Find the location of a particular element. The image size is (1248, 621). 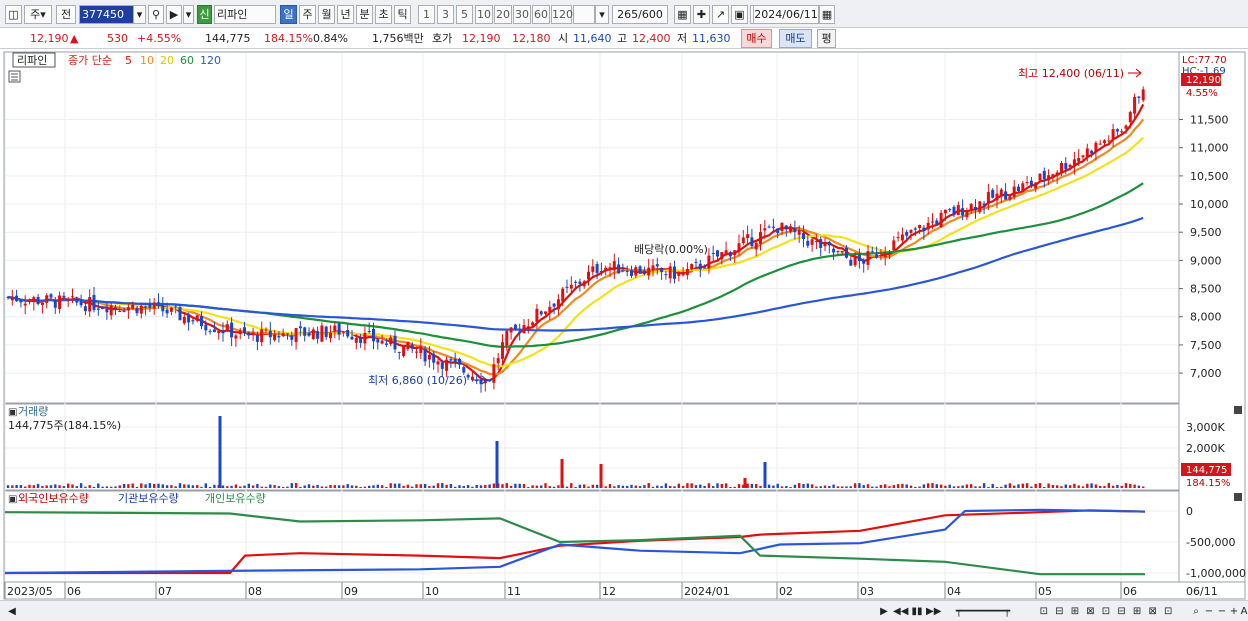

font-size-icon: A is located at coordinates (1243, 611).